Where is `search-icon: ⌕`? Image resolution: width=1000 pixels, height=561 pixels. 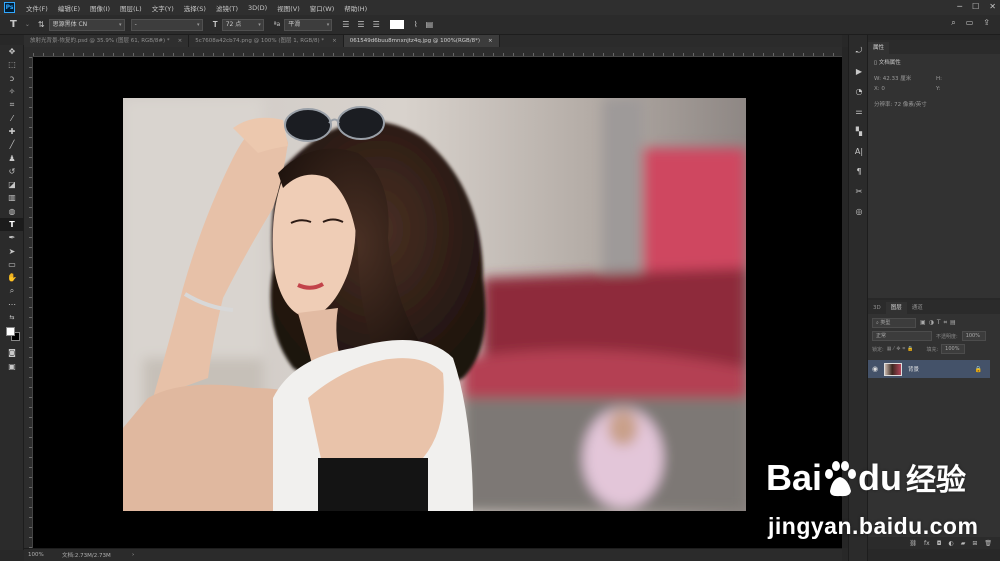
search-icon: ⌕ is located at coordinates (953, 23).